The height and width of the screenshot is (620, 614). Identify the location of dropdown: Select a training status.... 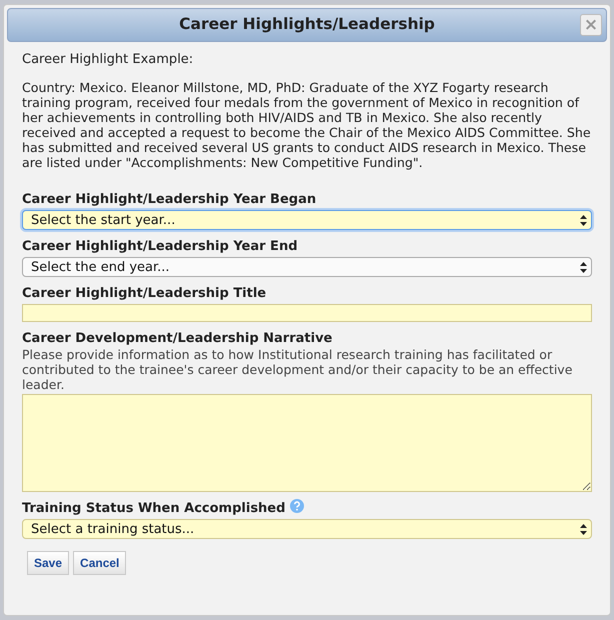
(307, 529).